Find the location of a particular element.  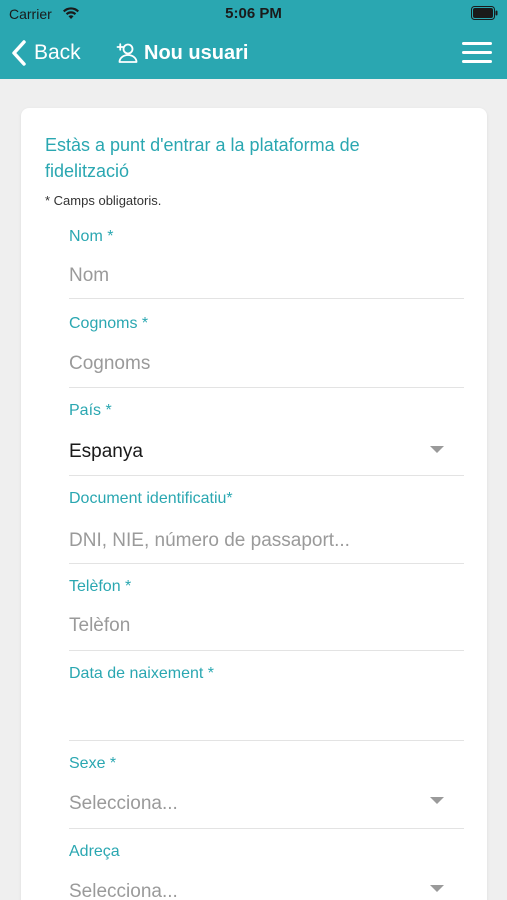

header-bar: Carrier 5:06 PM Back Nou usuari is located at coordinates (253, 39).